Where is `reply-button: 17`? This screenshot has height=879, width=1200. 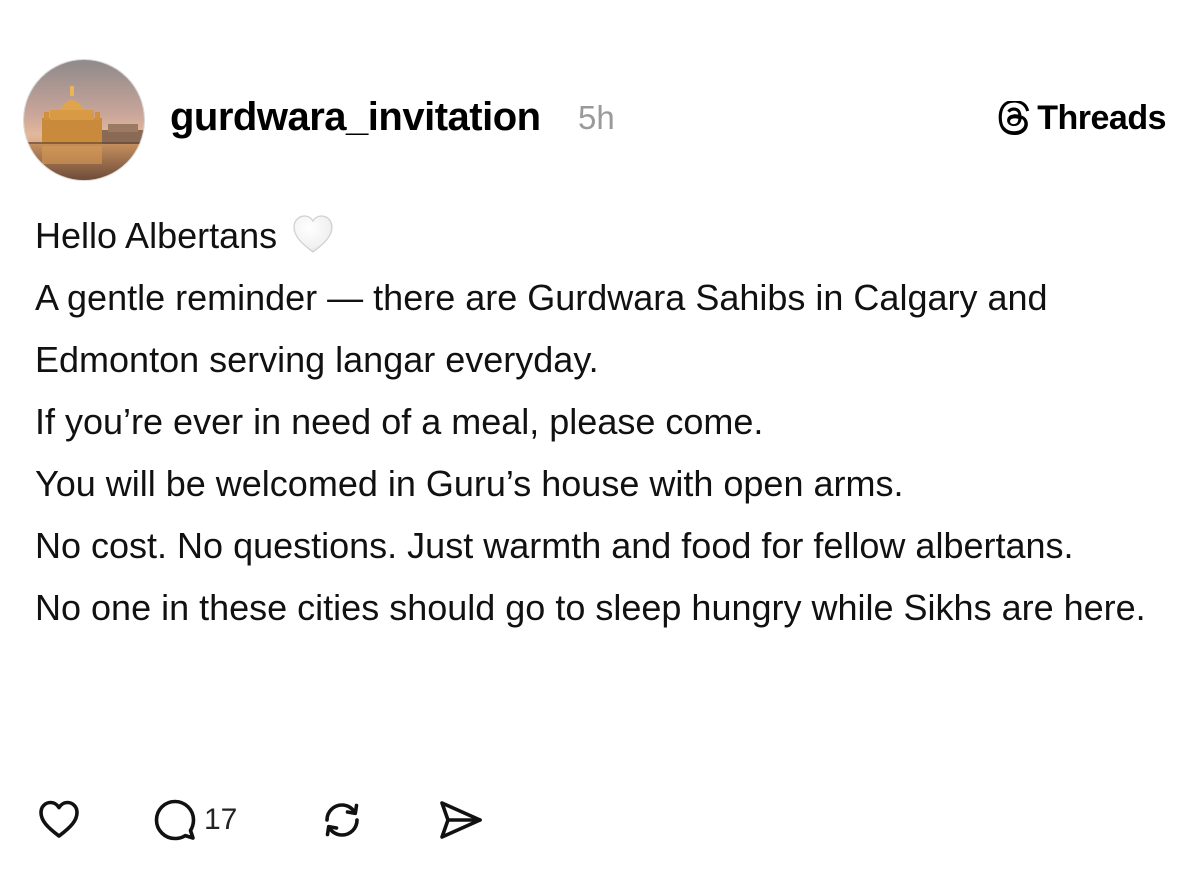 reply-button: 17 is located at coordinates (194, 820).